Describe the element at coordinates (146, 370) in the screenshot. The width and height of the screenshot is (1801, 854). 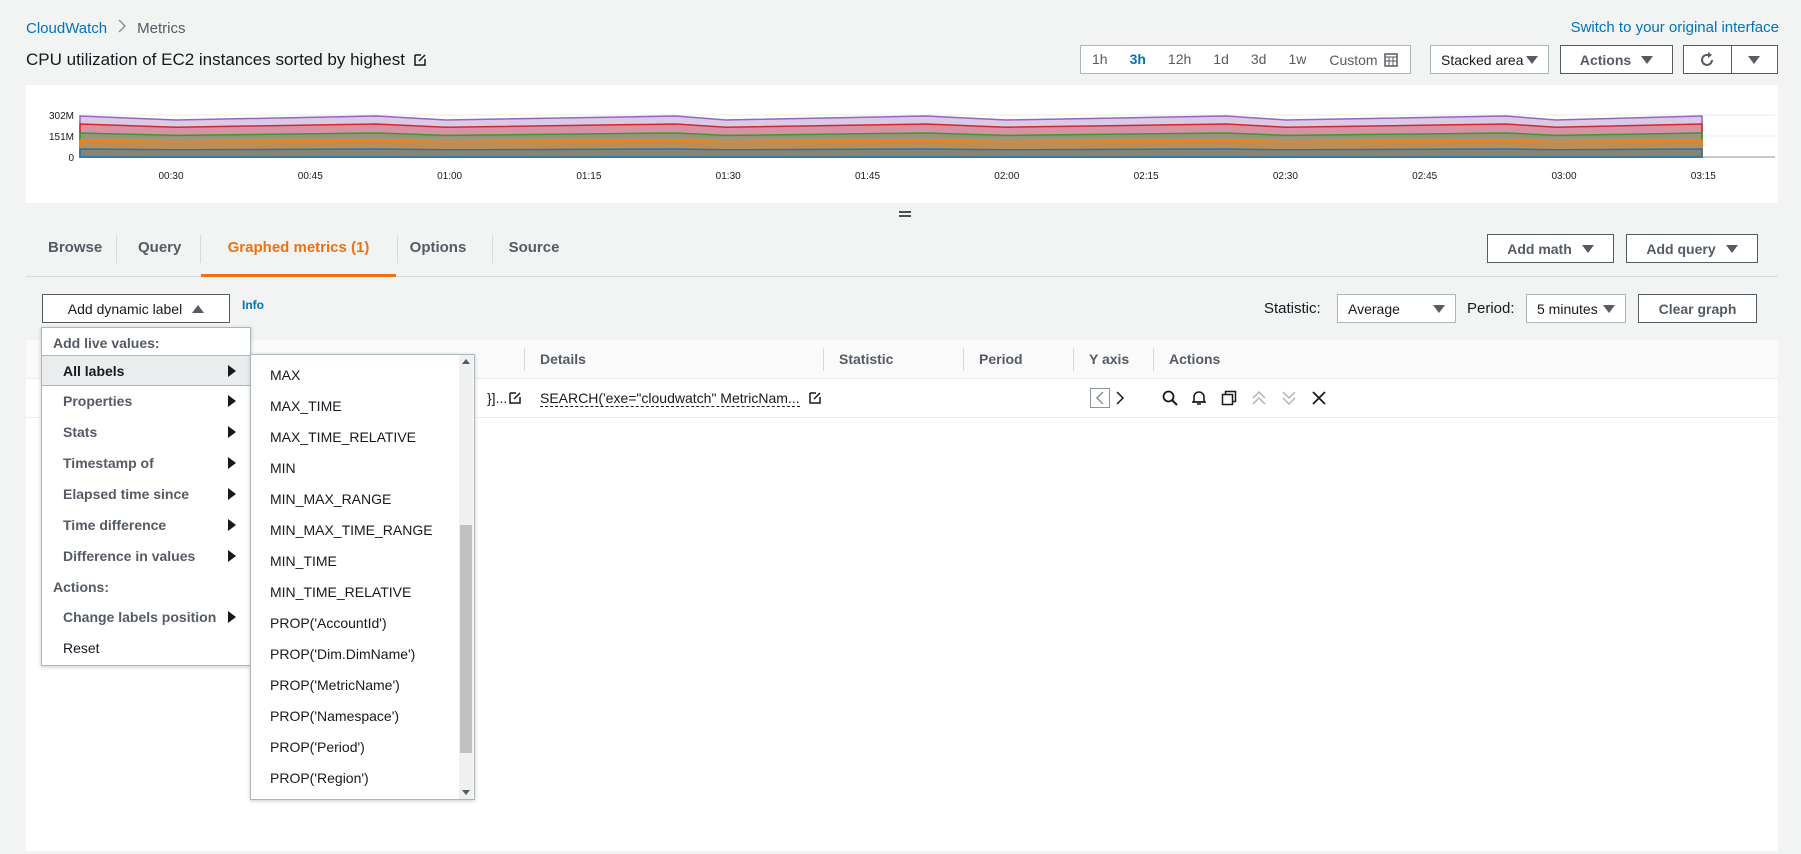
I see `menu-item-all-labels: All labels` at that location.